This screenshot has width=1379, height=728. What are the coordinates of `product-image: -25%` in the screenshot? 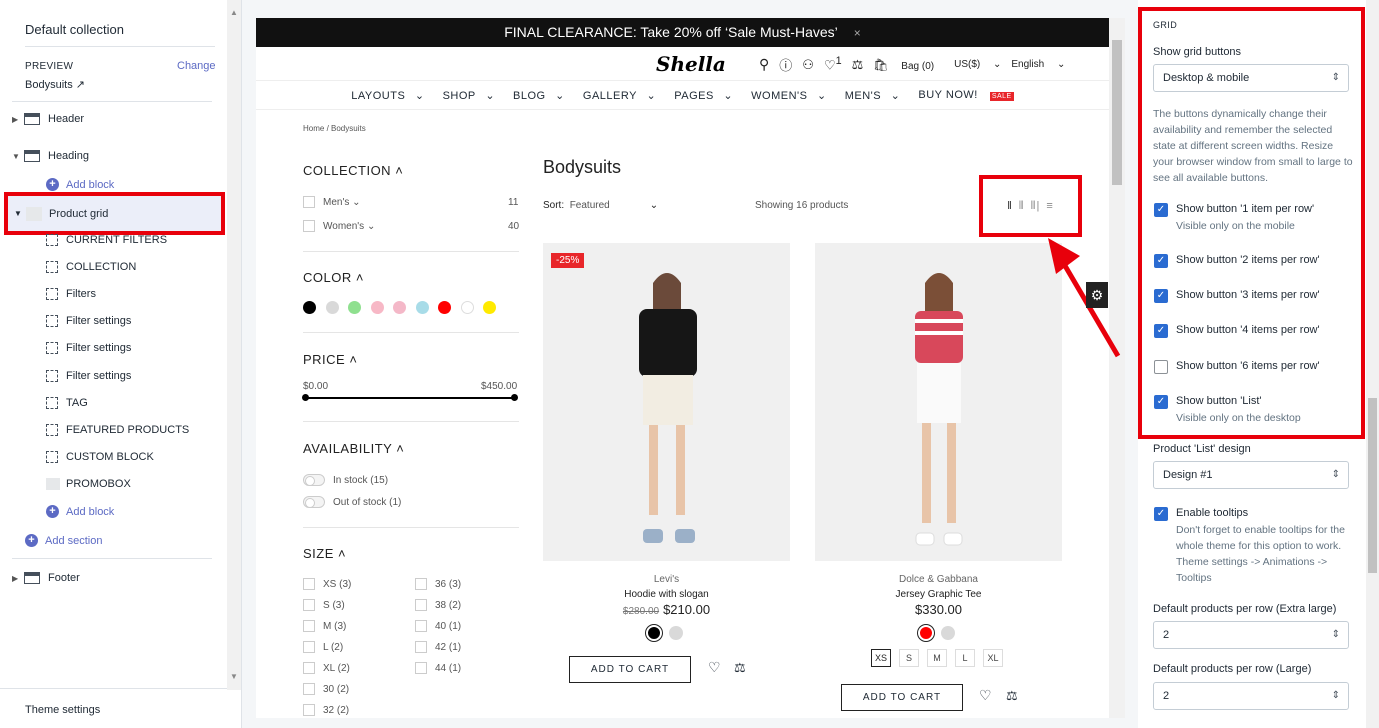 It's located at (666, 402).